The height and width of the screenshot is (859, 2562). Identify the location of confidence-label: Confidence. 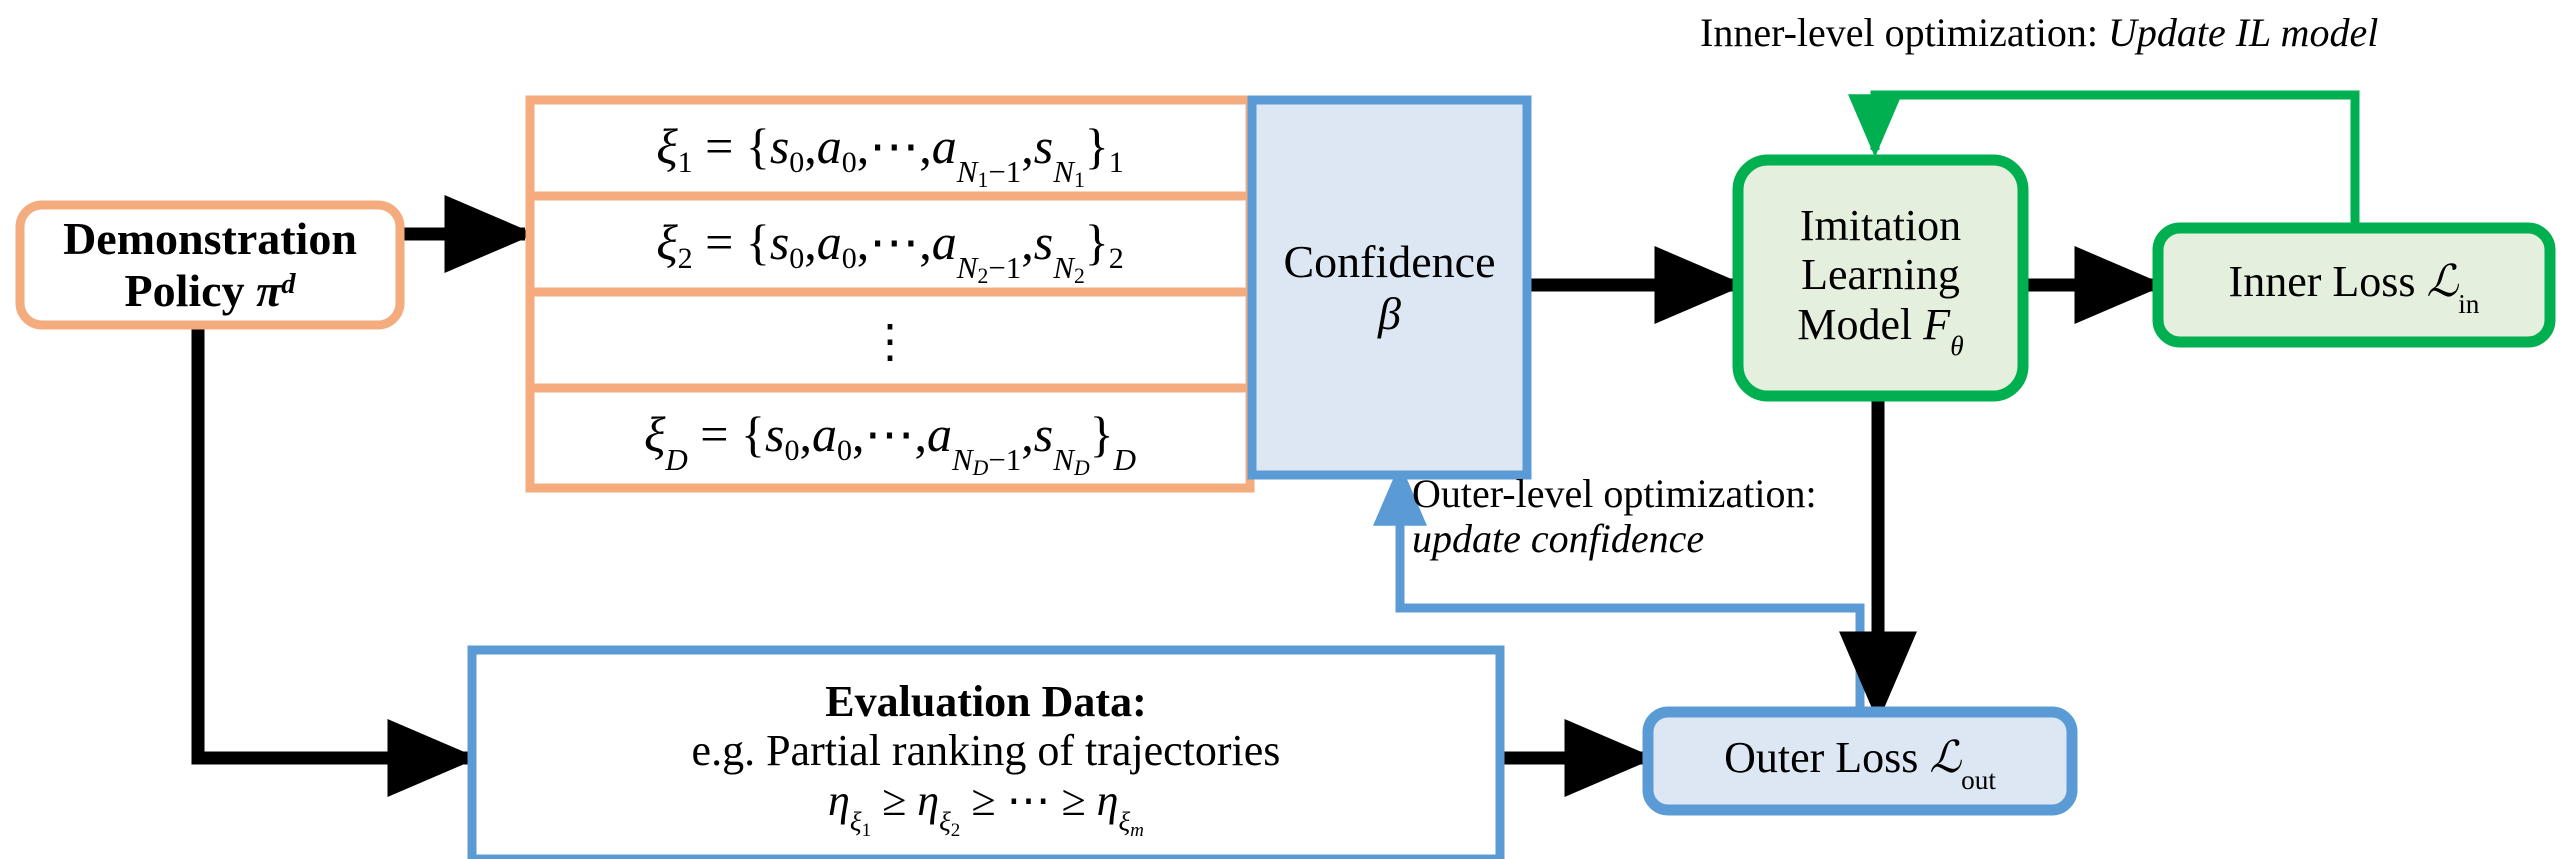
(1389, 261).